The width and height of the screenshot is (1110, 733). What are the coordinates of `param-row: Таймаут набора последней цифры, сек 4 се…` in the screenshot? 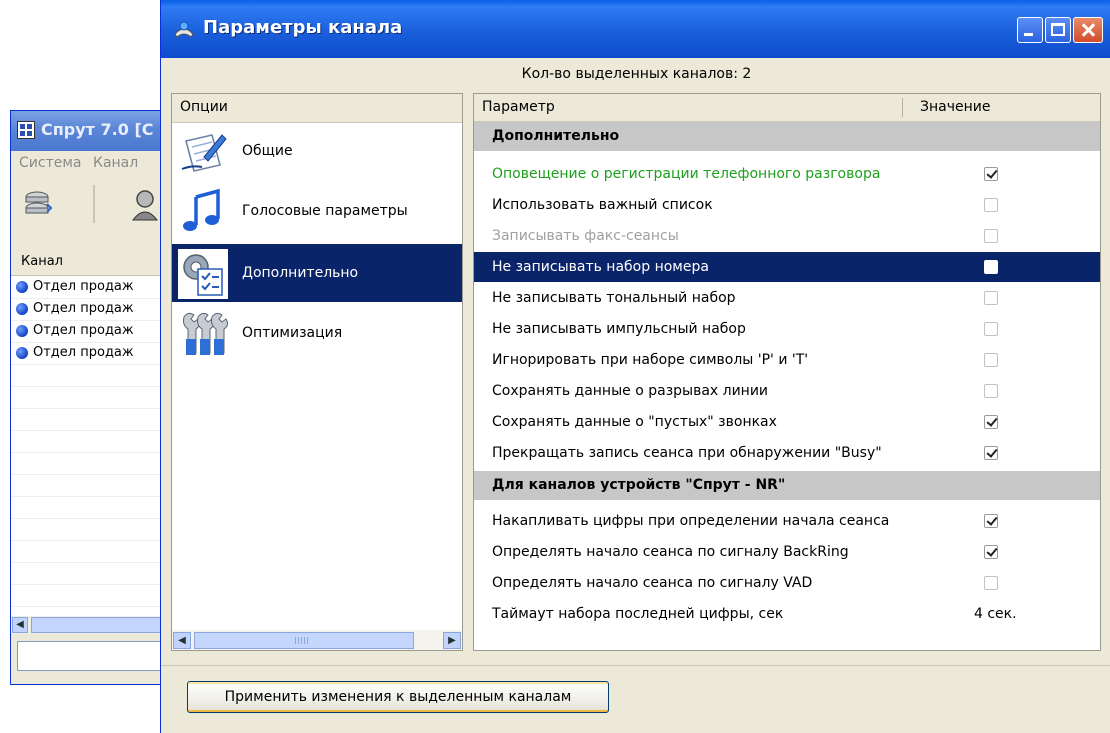 It's located at (787, 614).